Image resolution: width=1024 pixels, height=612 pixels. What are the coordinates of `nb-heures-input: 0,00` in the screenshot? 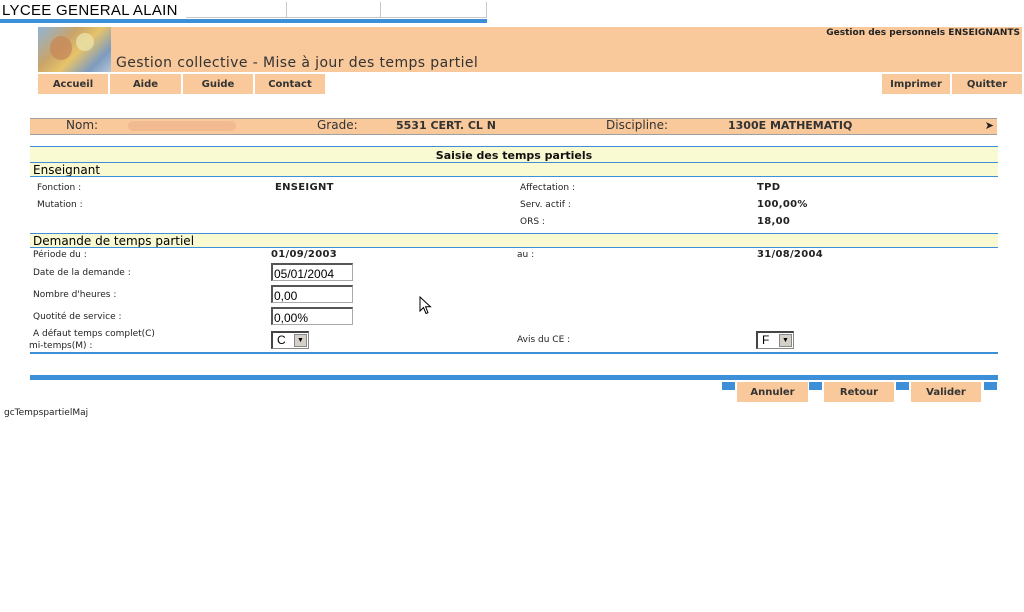 It's located at (312, 294).